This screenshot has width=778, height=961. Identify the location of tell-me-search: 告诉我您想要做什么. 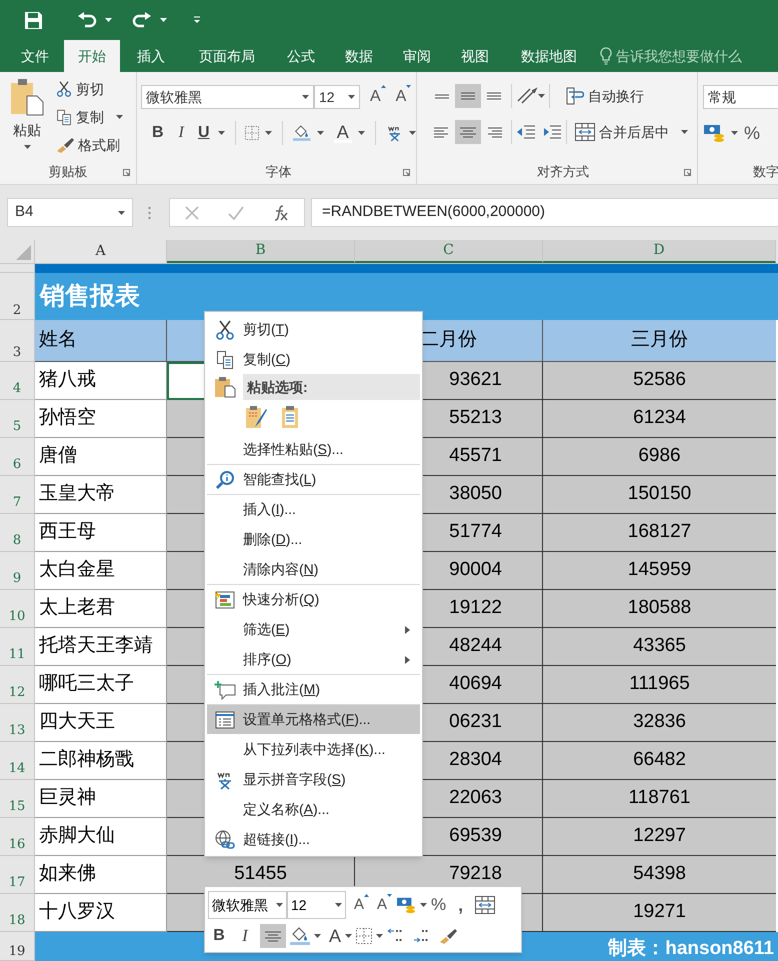
(679, 56).